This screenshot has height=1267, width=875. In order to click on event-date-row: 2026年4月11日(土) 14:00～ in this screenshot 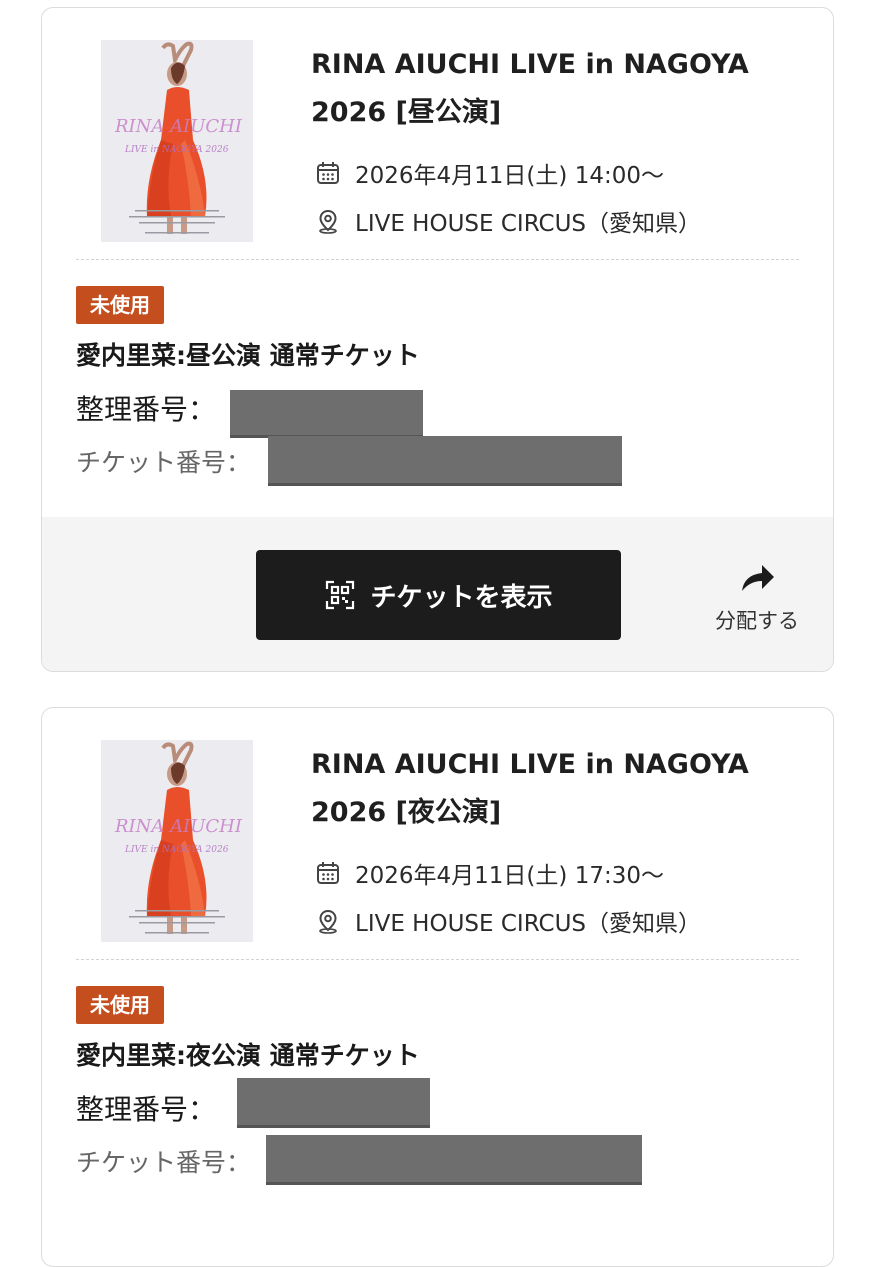, I will do `click(489, 173)`.